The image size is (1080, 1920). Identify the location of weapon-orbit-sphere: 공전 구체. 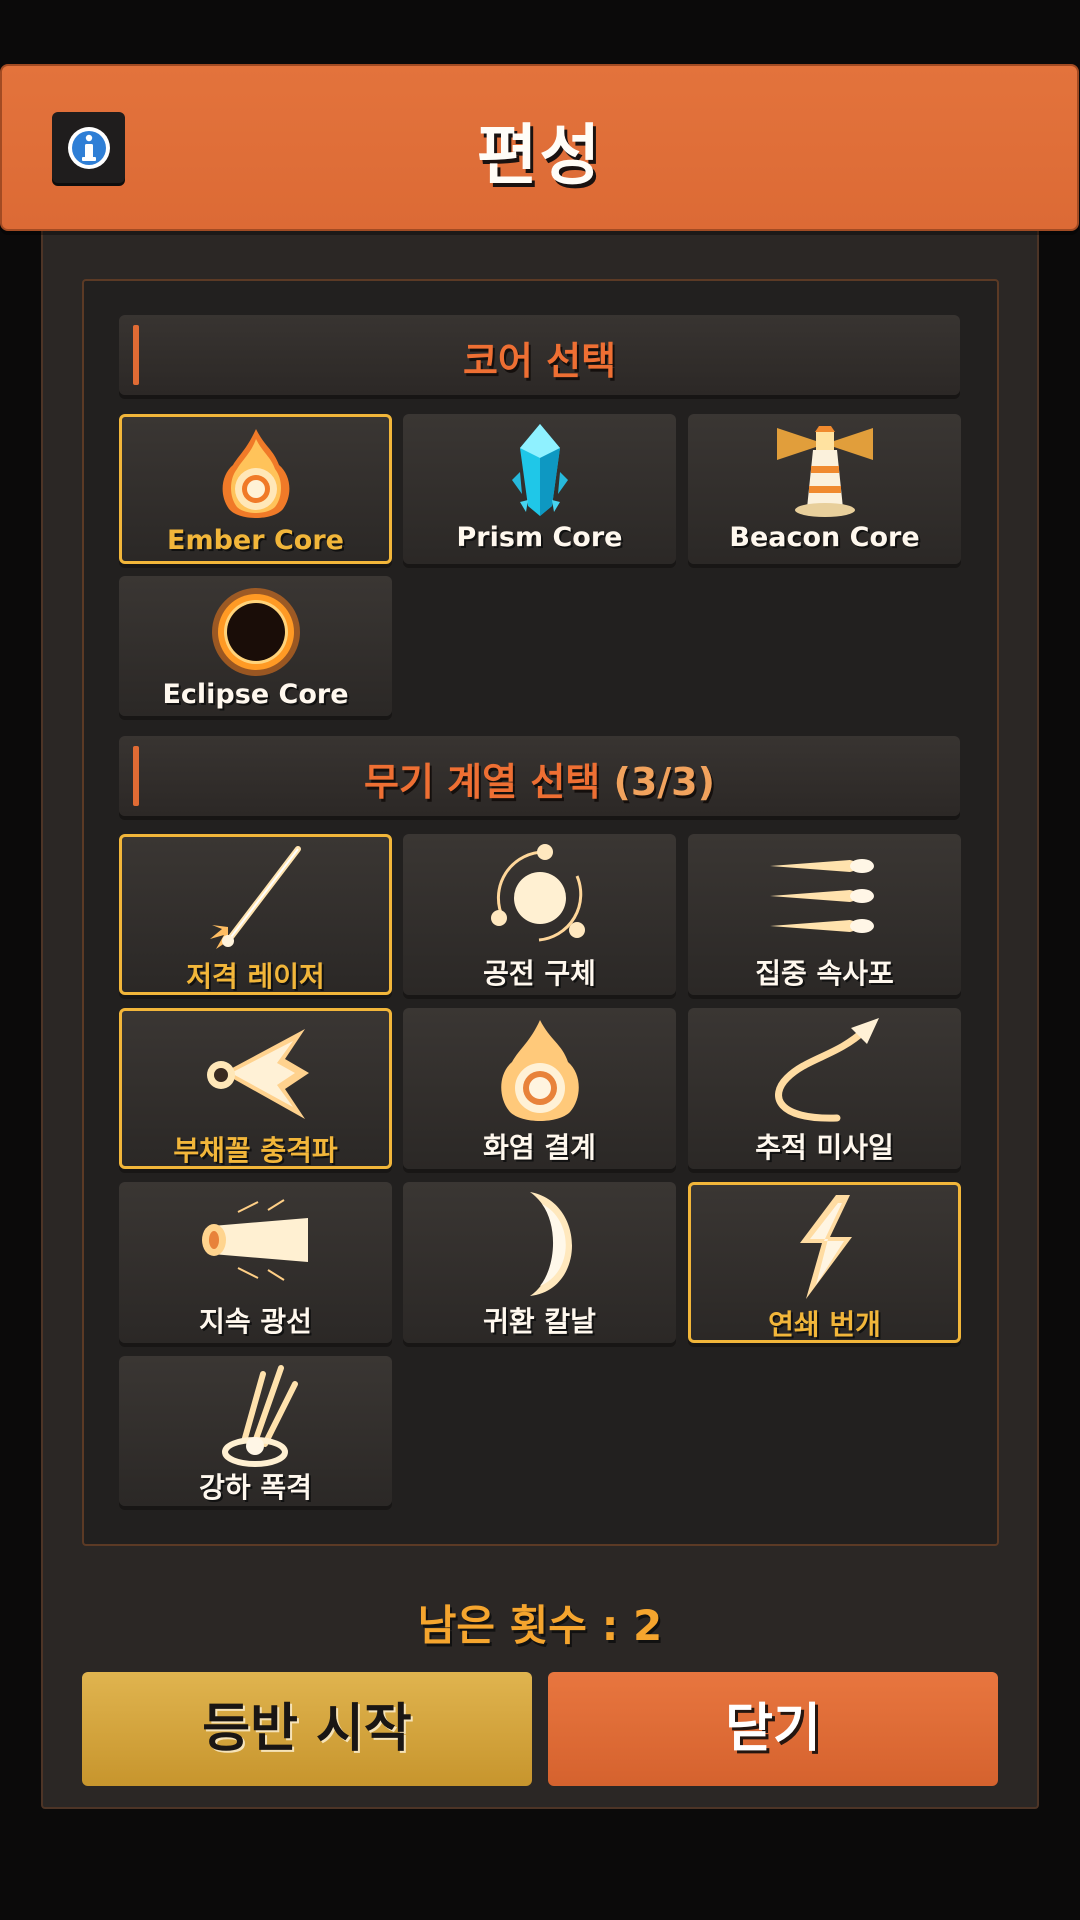
(539, 914).